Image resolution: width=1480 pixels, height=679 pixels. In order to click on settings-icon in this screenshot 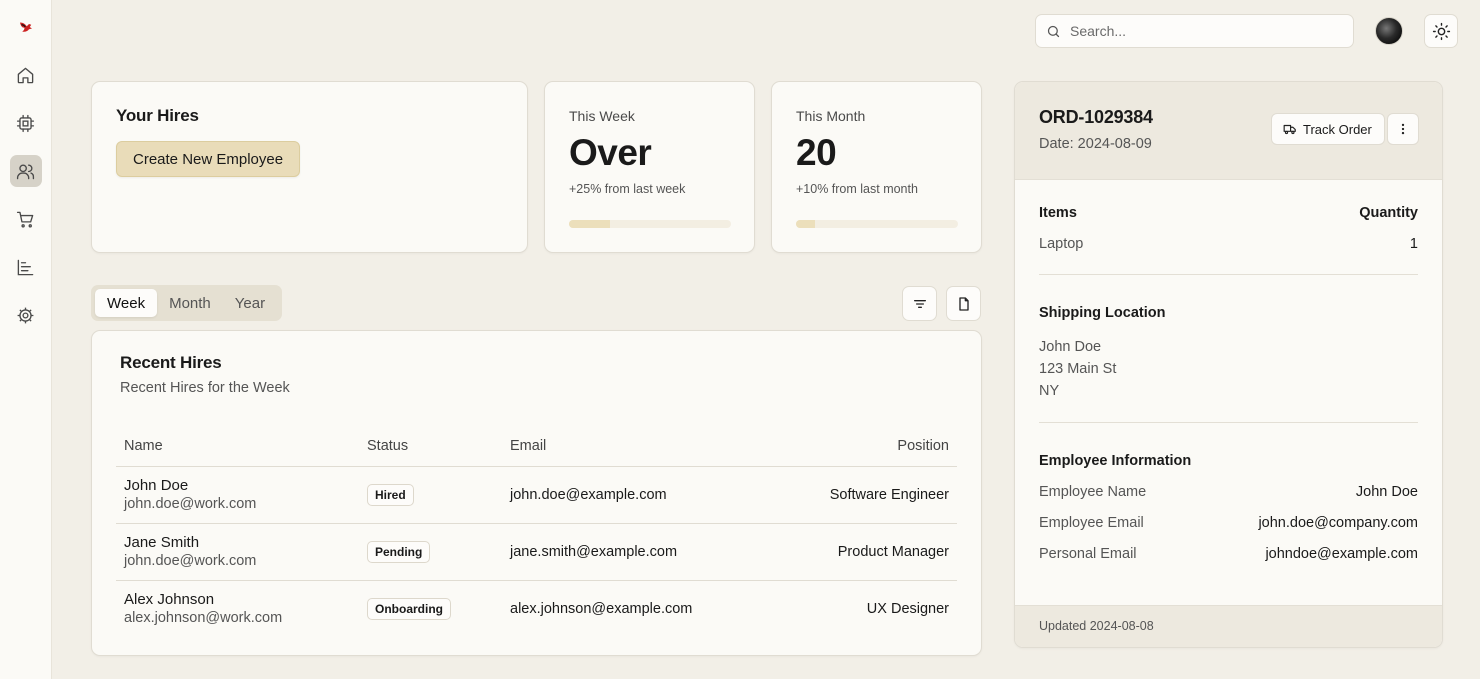, I will do `click(25, 315)`.